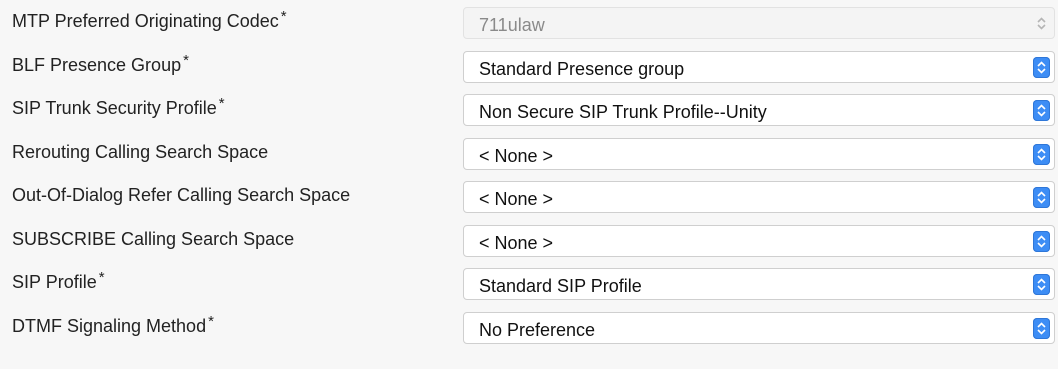  What do you see at coordinates (149, 19) in the screenshot?
I see `field-label: MTP Preferred Originating Codec *` at bounding box center [149, 19].